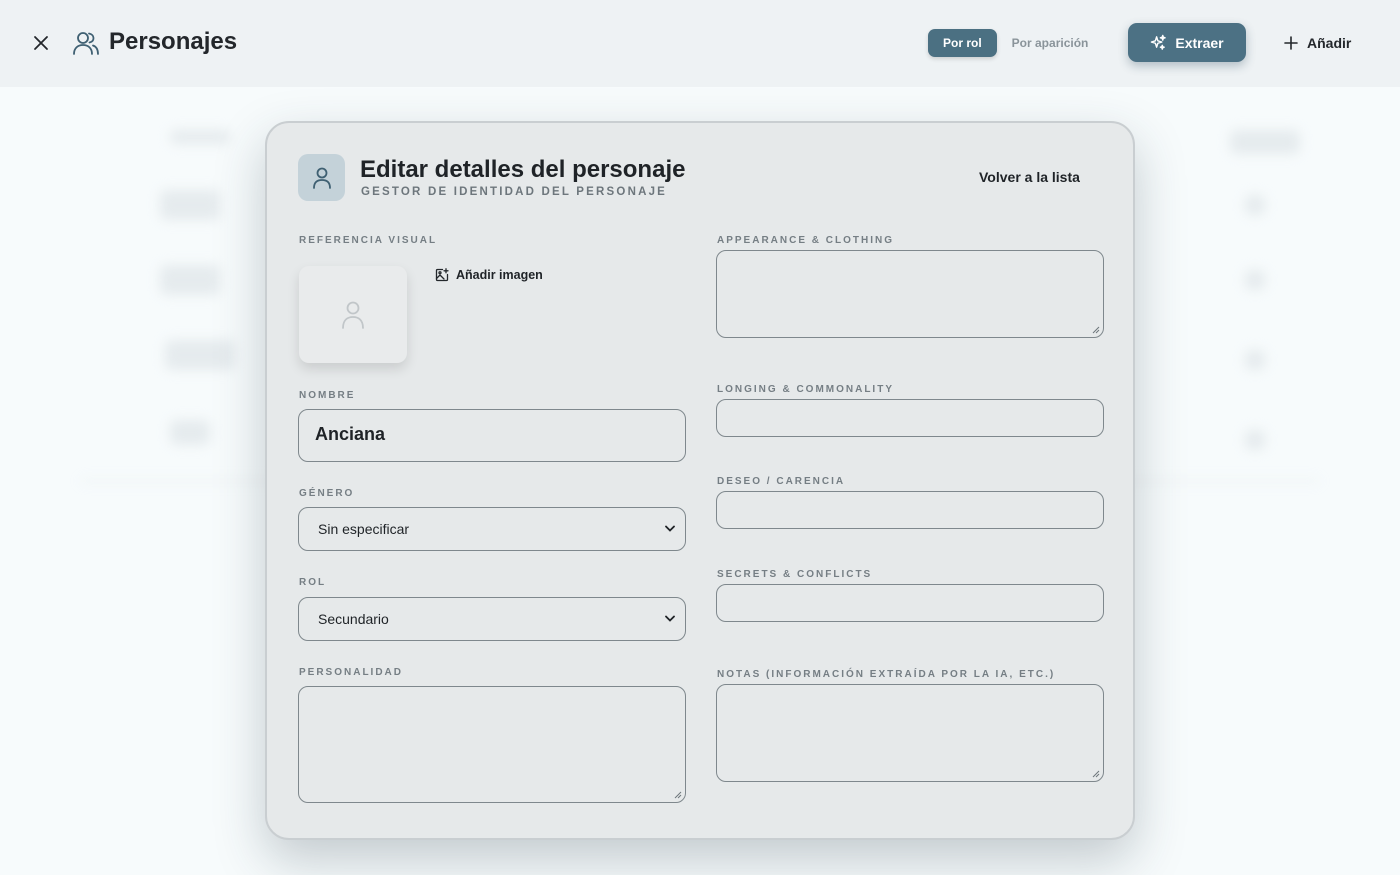  What do you see at coordinates (499, 275) in the screenshot?
I see `add-image-label: Añadir imagen` at bounding box center [499, 275].